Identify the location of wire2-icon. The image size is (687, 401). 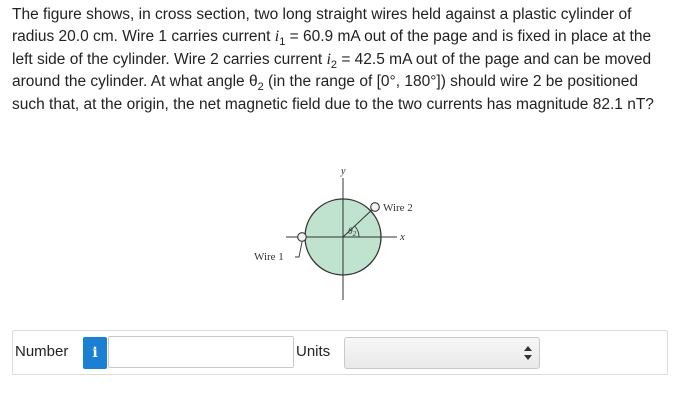
(375, 207).